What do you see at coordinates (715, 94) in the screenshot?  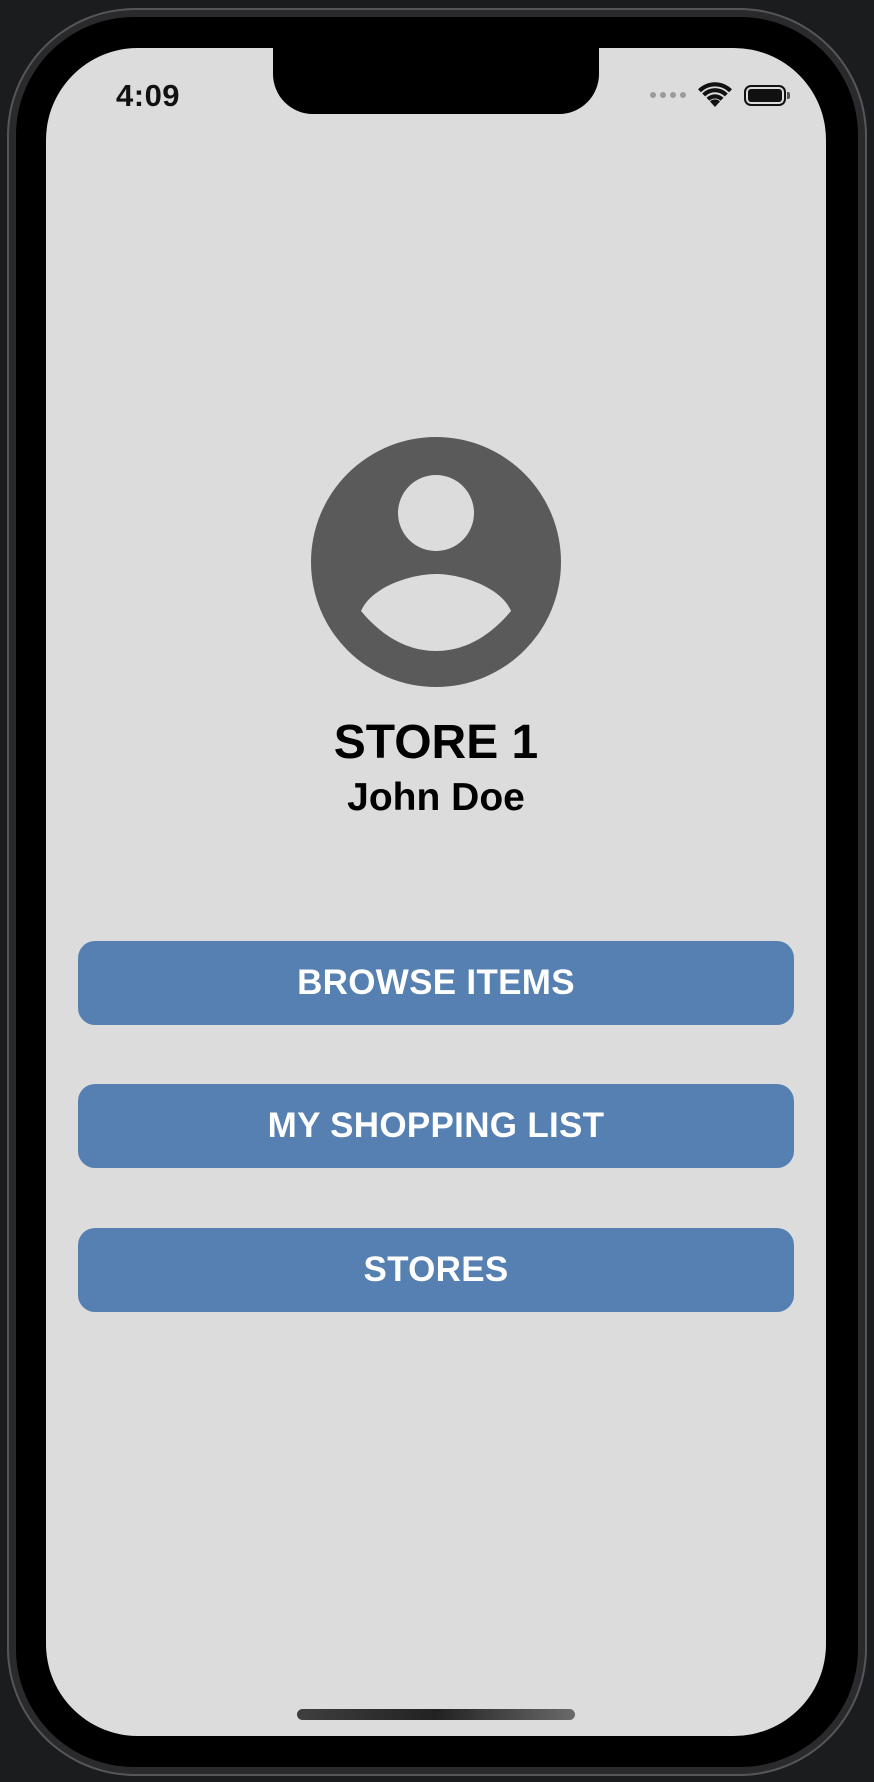 I see `wifi-icon` at bounding box center [715, 94].